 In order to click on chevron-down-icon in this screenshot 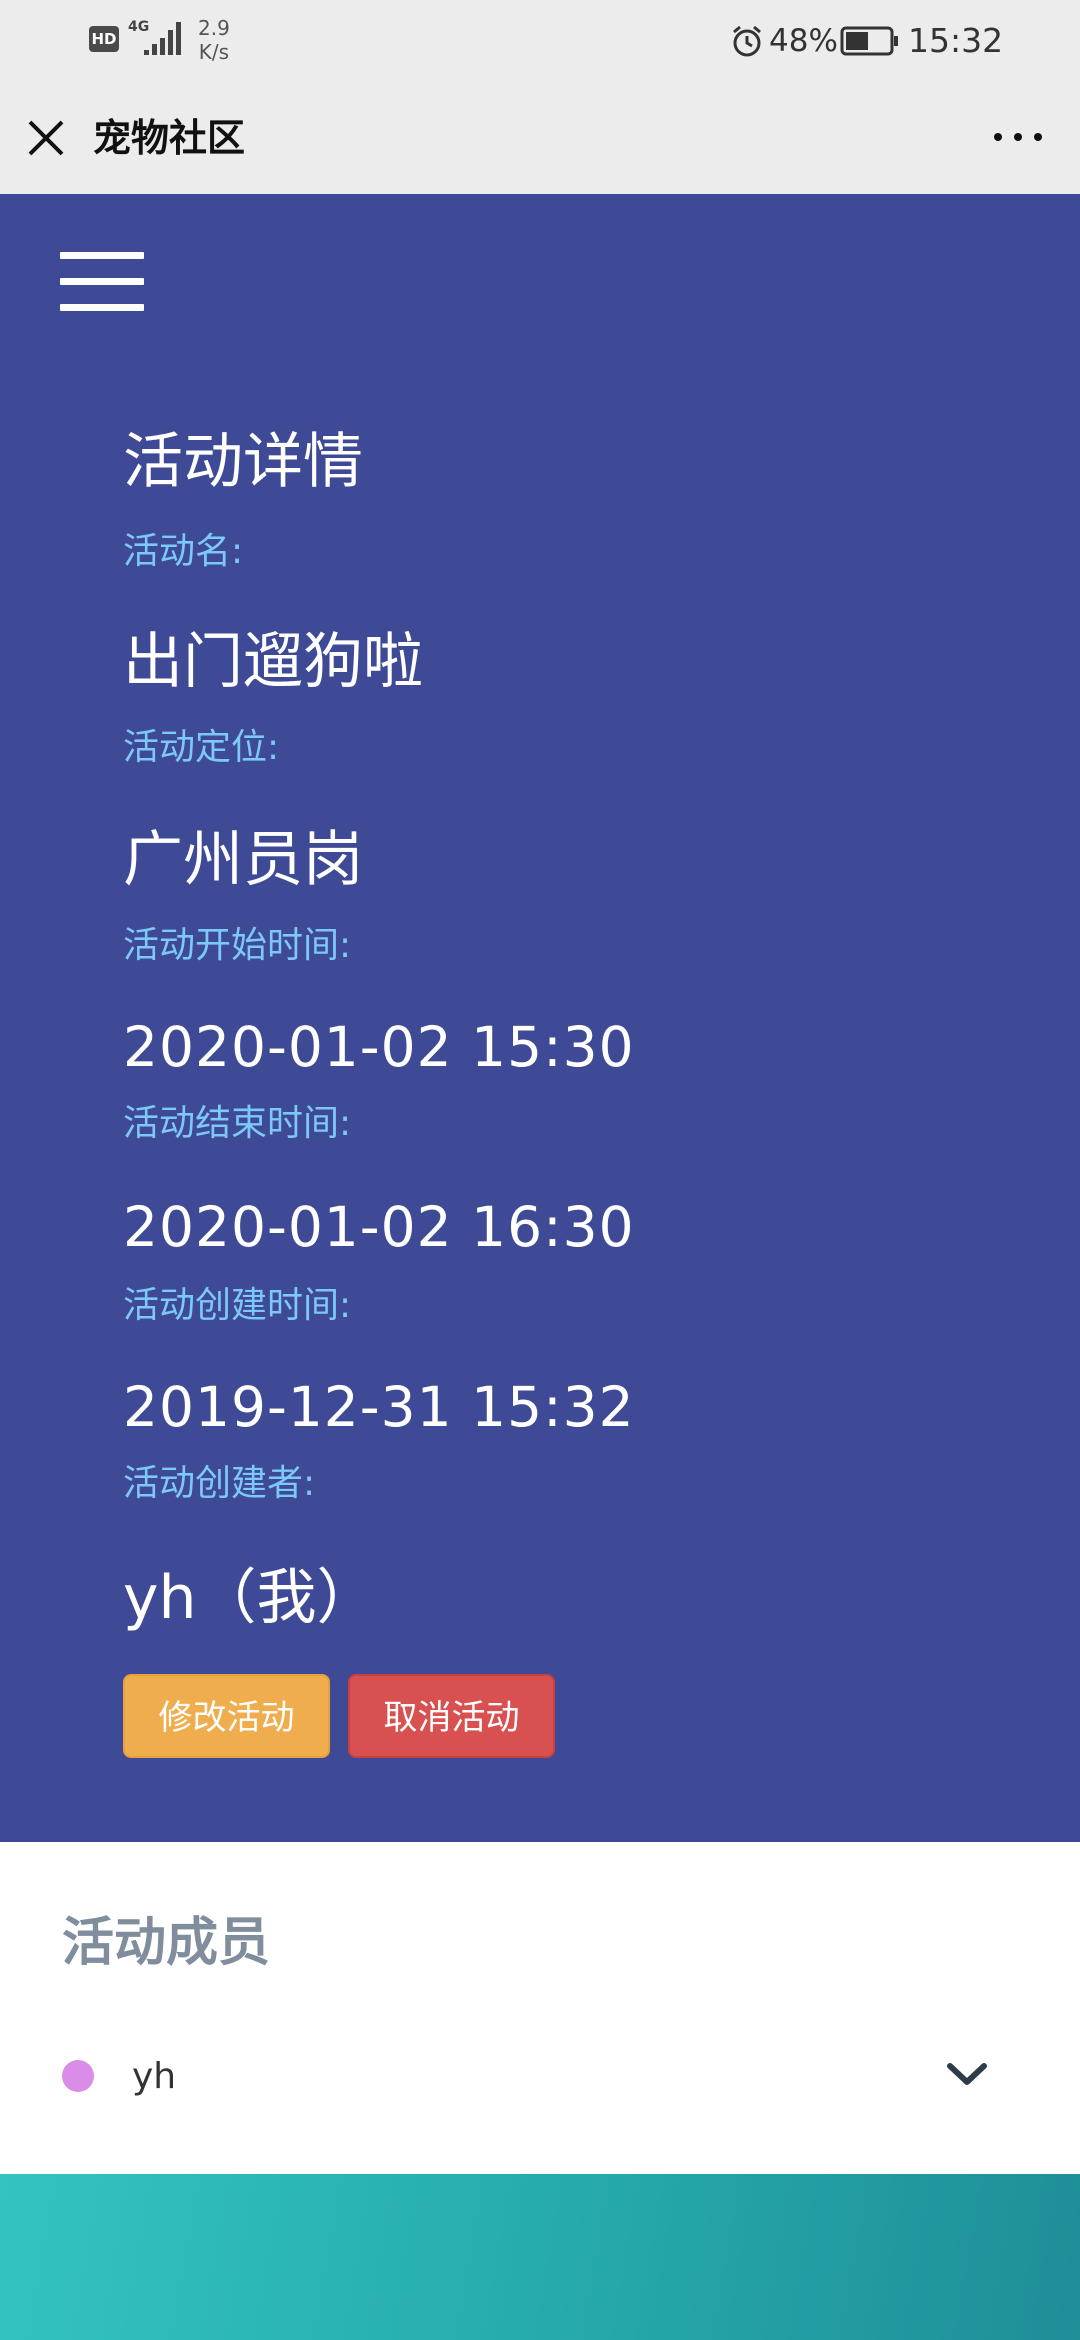, I will do `click(967, 2074)`.